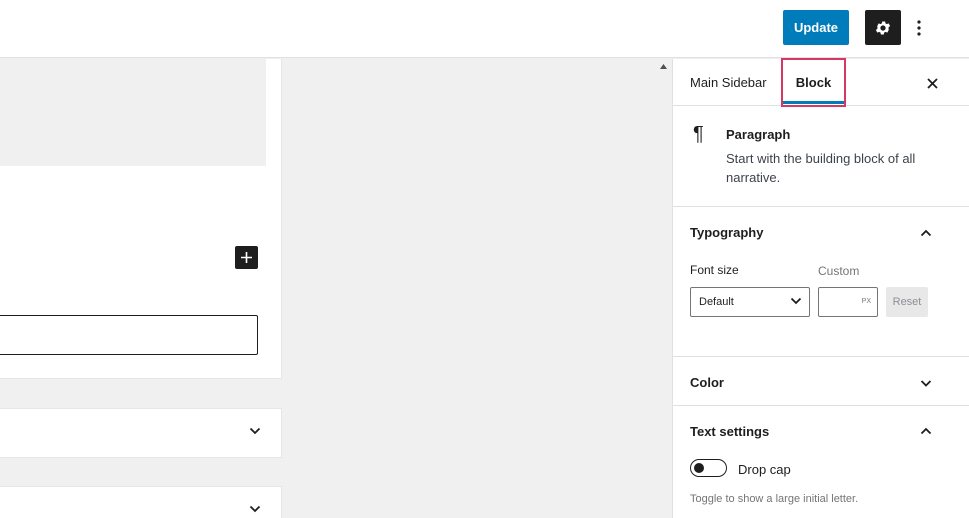 The image size is (969, 518). Describe the element at coordinates (816, 27) in the screenshot. I see `update-button: Update` at that location.